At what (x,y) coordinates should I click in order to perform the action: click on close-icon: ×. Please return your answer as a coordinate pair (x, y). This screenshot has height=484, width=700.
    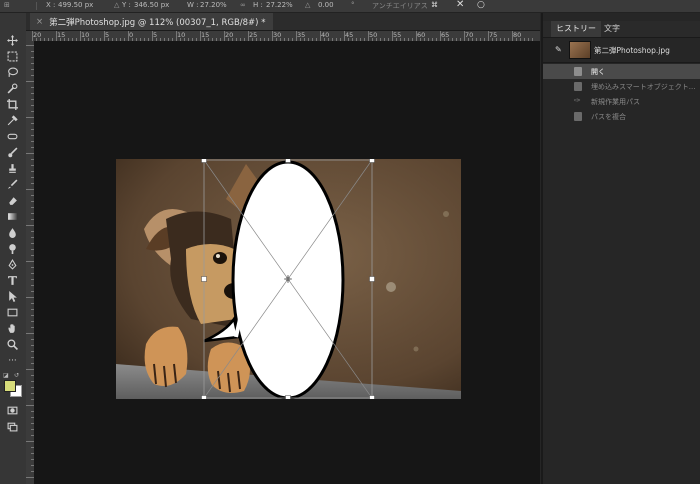
    Looking at the image, I should click on (39, 22).